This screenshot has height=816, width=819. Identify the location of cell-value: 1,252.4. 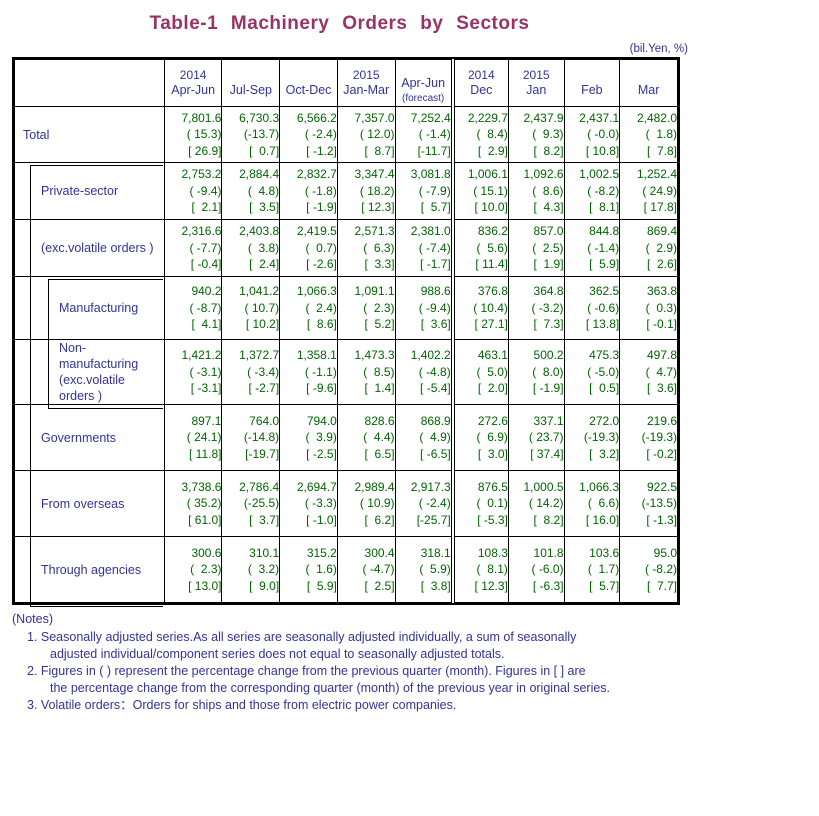
(656, 174).